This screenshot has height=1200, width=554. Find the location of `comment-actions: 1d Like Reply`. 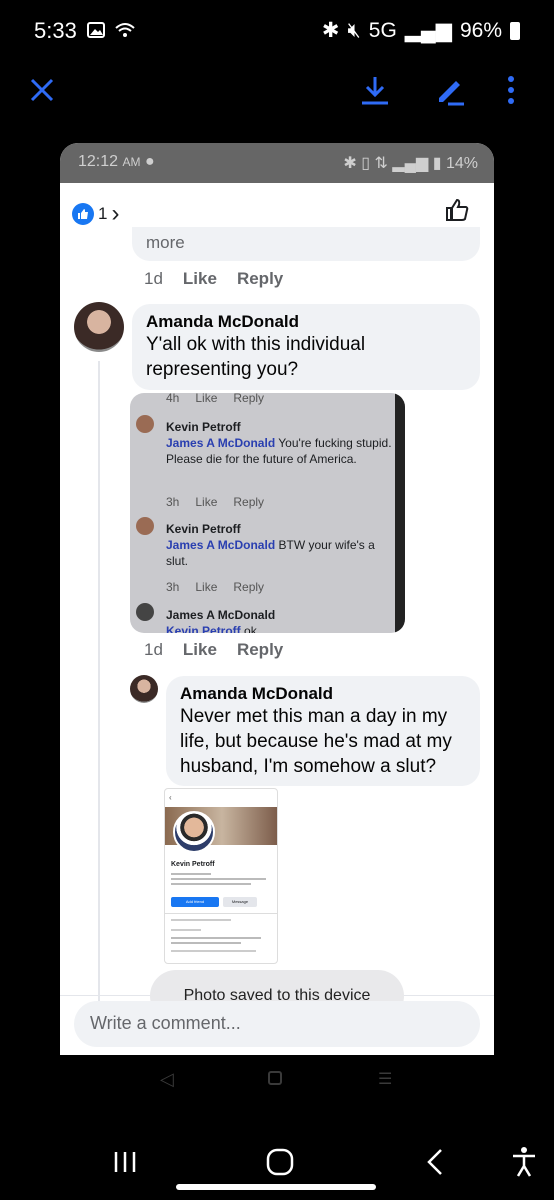

comment-actions: 1d Like Reply is located at coordinates (213, 650).